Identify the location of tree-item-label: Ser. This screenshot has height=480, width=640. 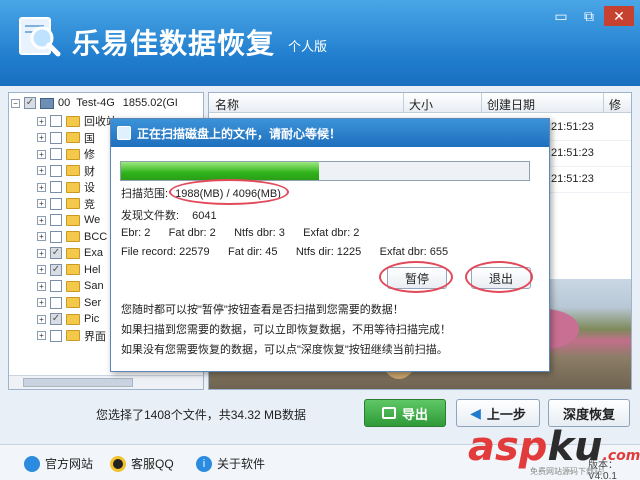
(93, 302).